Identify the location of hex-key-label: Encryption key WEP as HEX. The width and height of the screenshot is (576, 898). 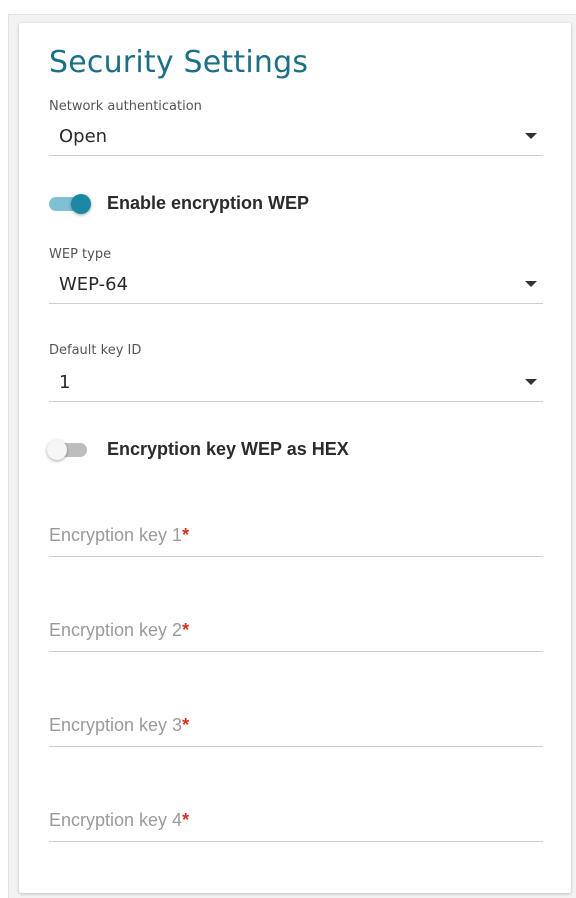
(228, 449).